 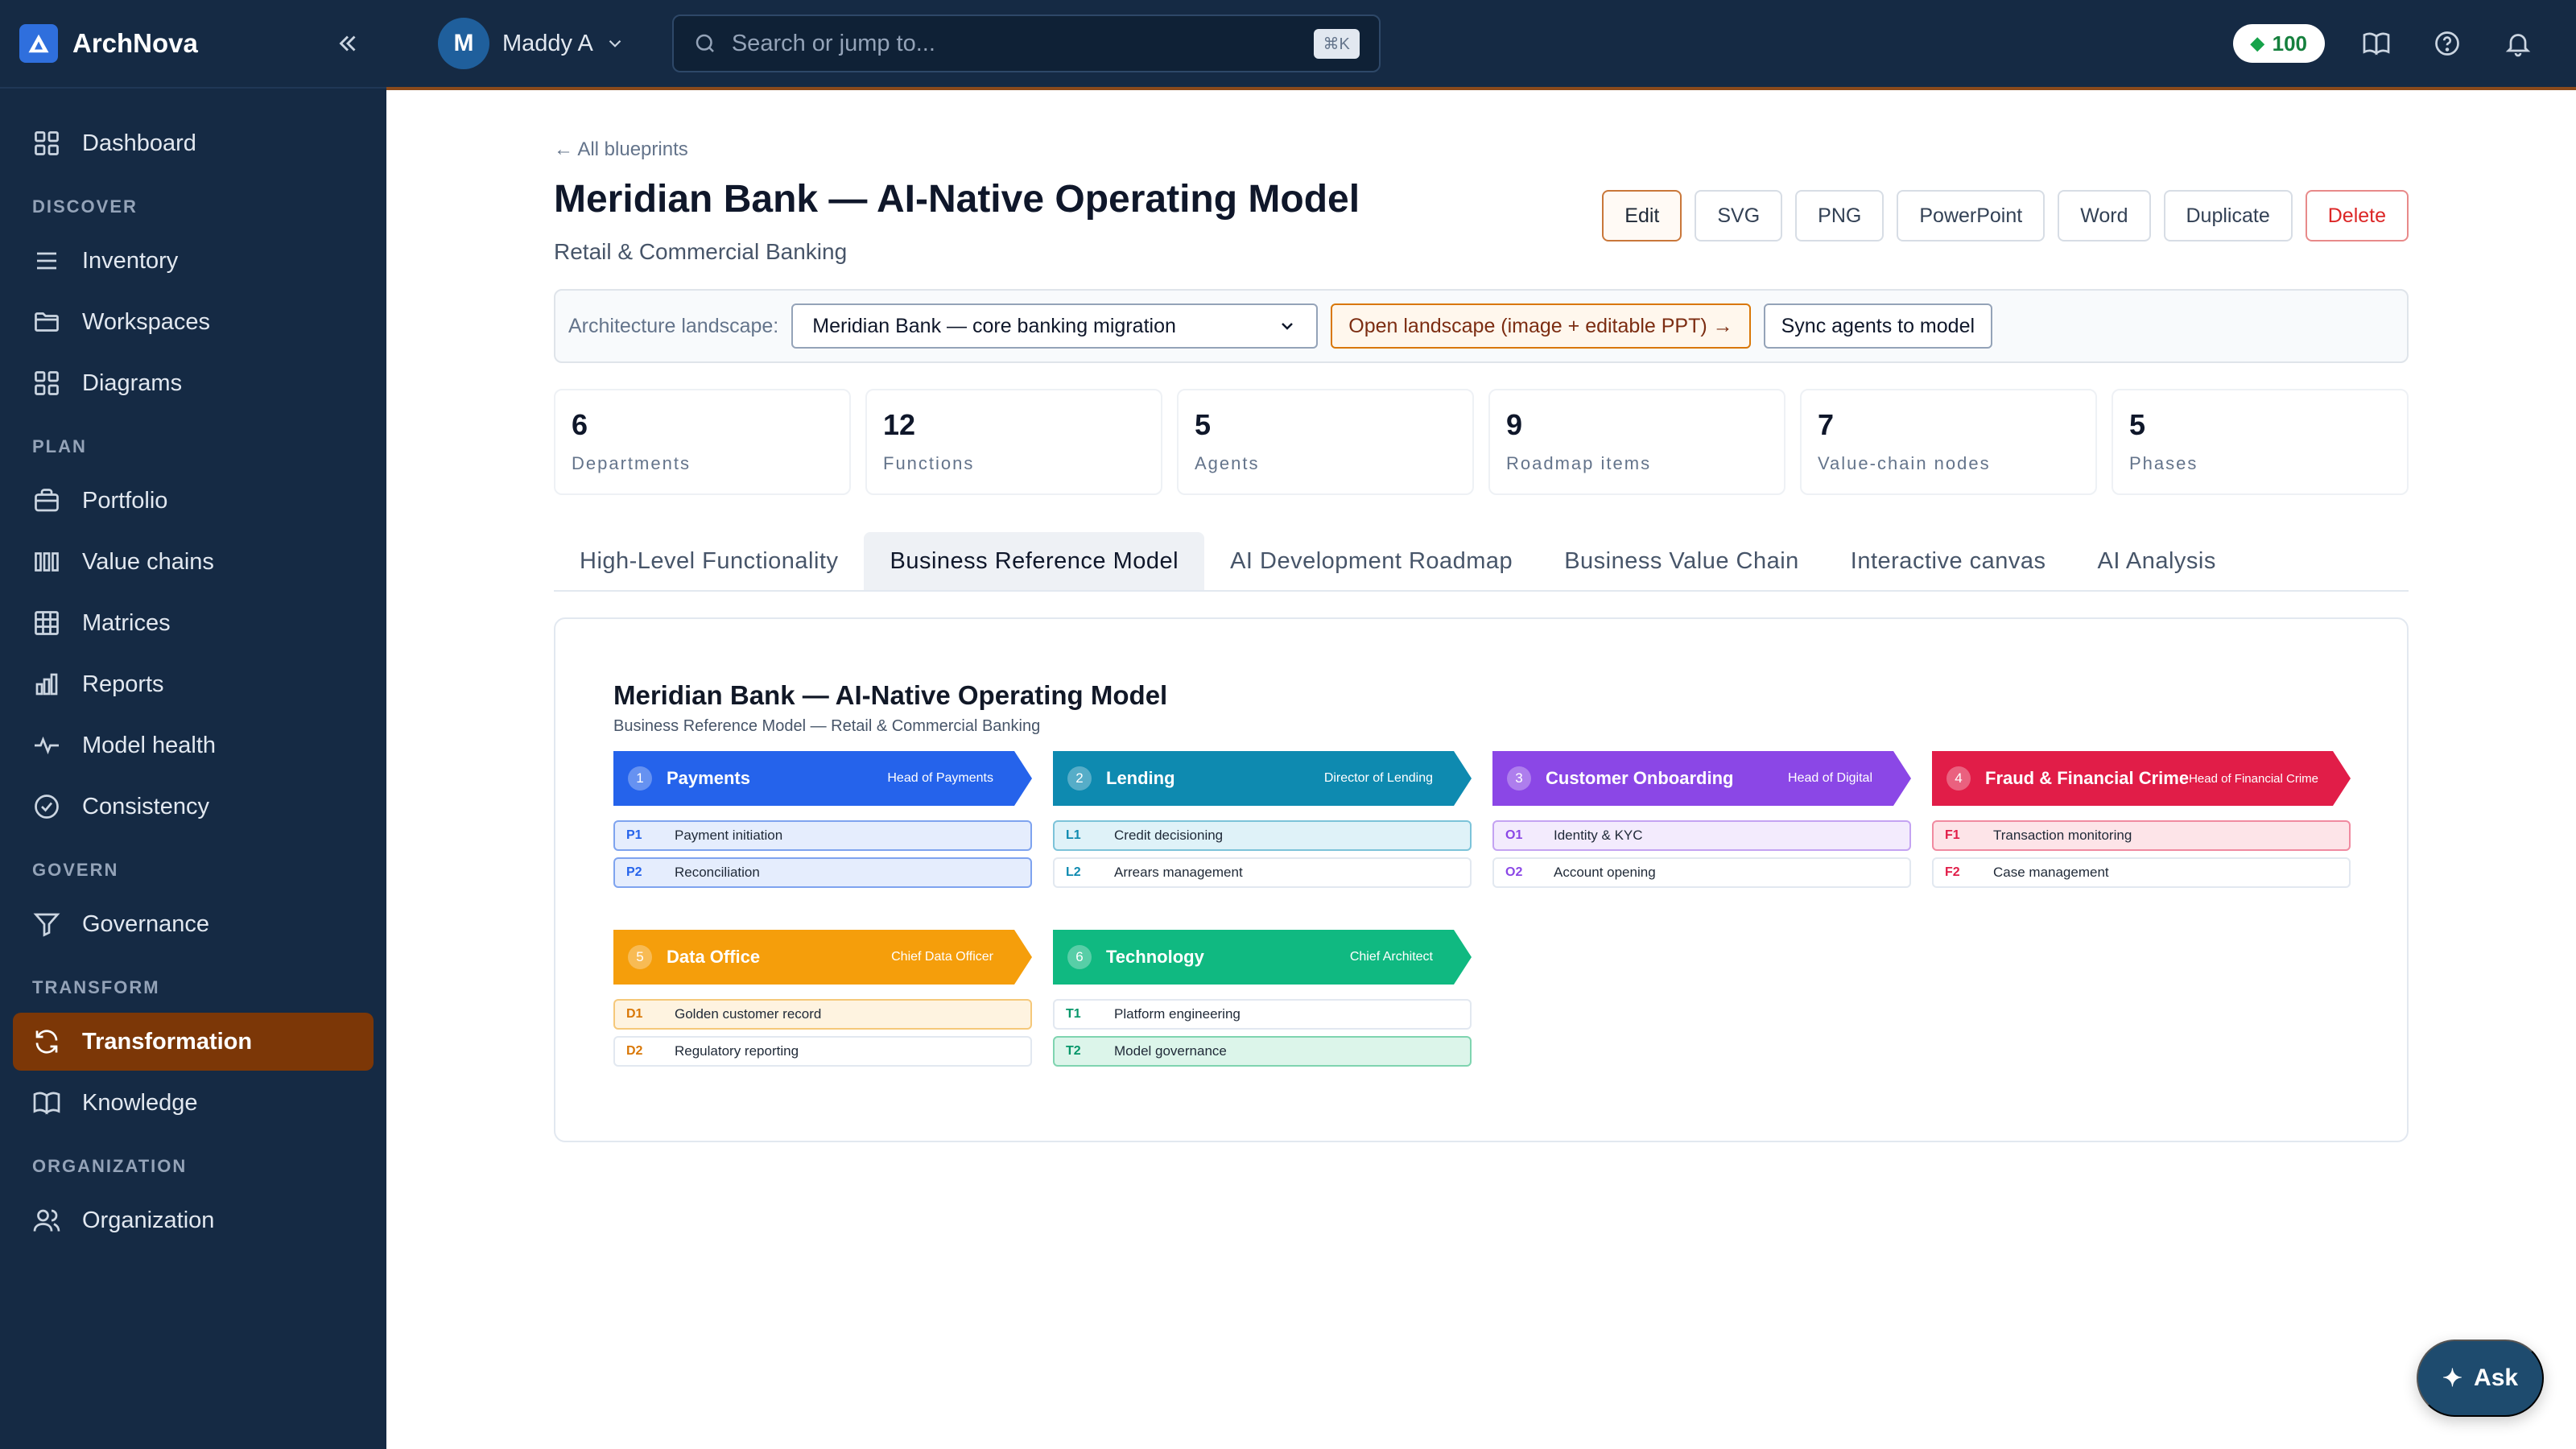 I want to click on list-icon, so click(x=46, y=261).